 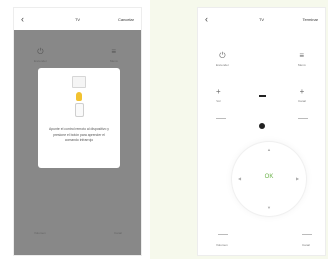 What do you see at coordinates (303, 118) in the screenshot?
I see `channel-down-button` at bounding box center [303, 118].